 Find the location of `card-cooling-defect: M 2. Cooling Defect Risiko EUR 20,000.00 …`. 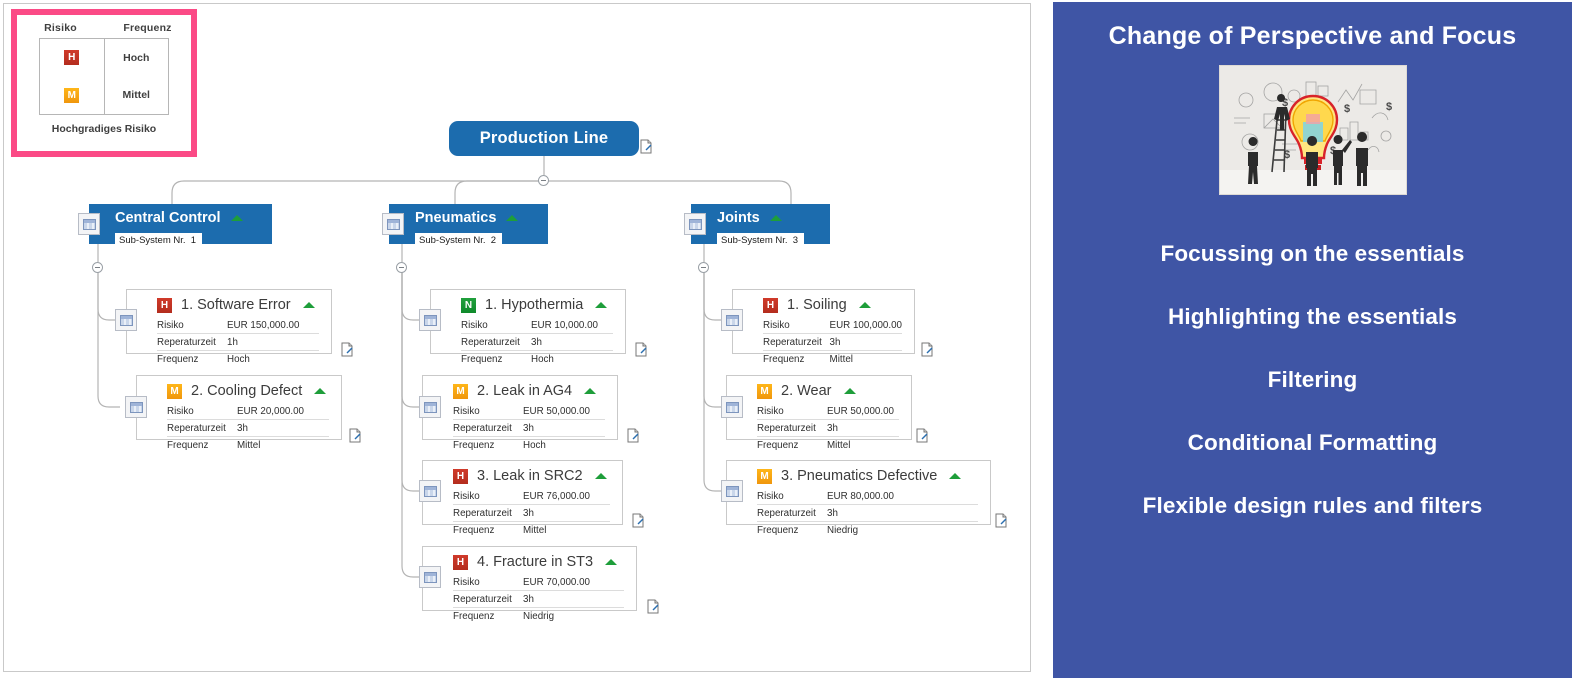

card-cooling-defect: M 2. Cooling Defect Risiko EUR 20,000.00 … is located at coordinates (239, 413).